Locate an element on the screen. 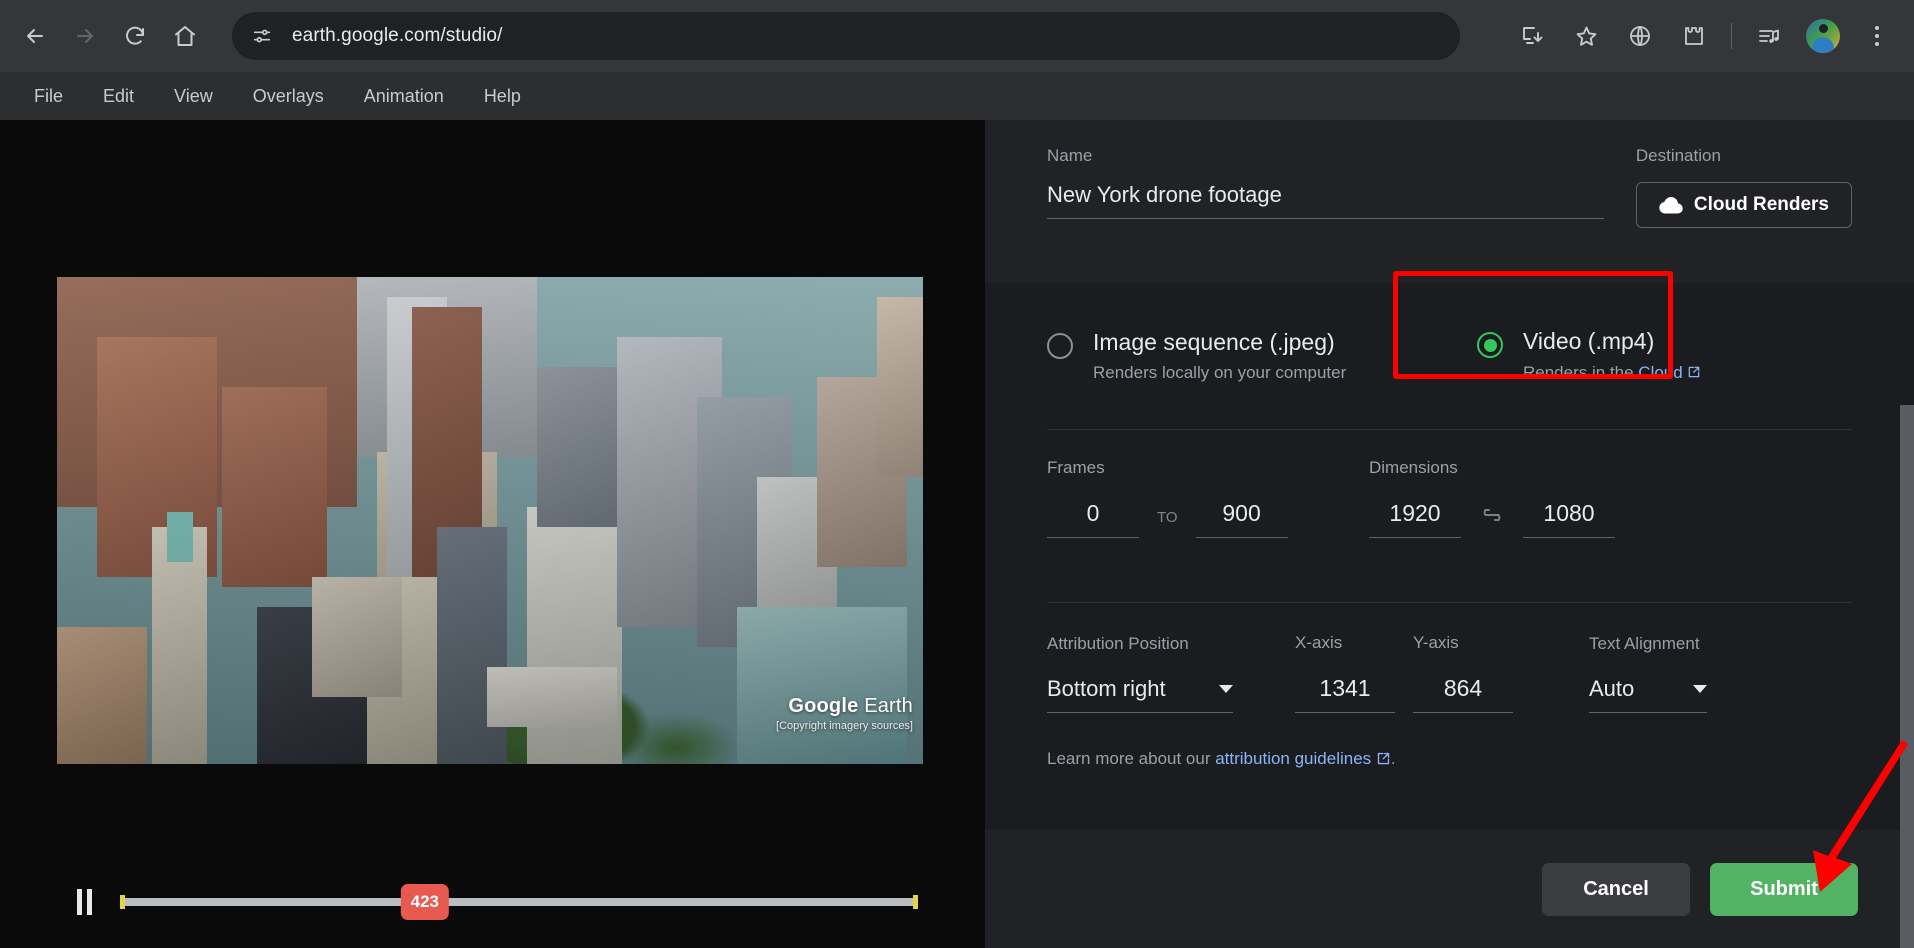  avatar is located at coordinates (1823, 36).